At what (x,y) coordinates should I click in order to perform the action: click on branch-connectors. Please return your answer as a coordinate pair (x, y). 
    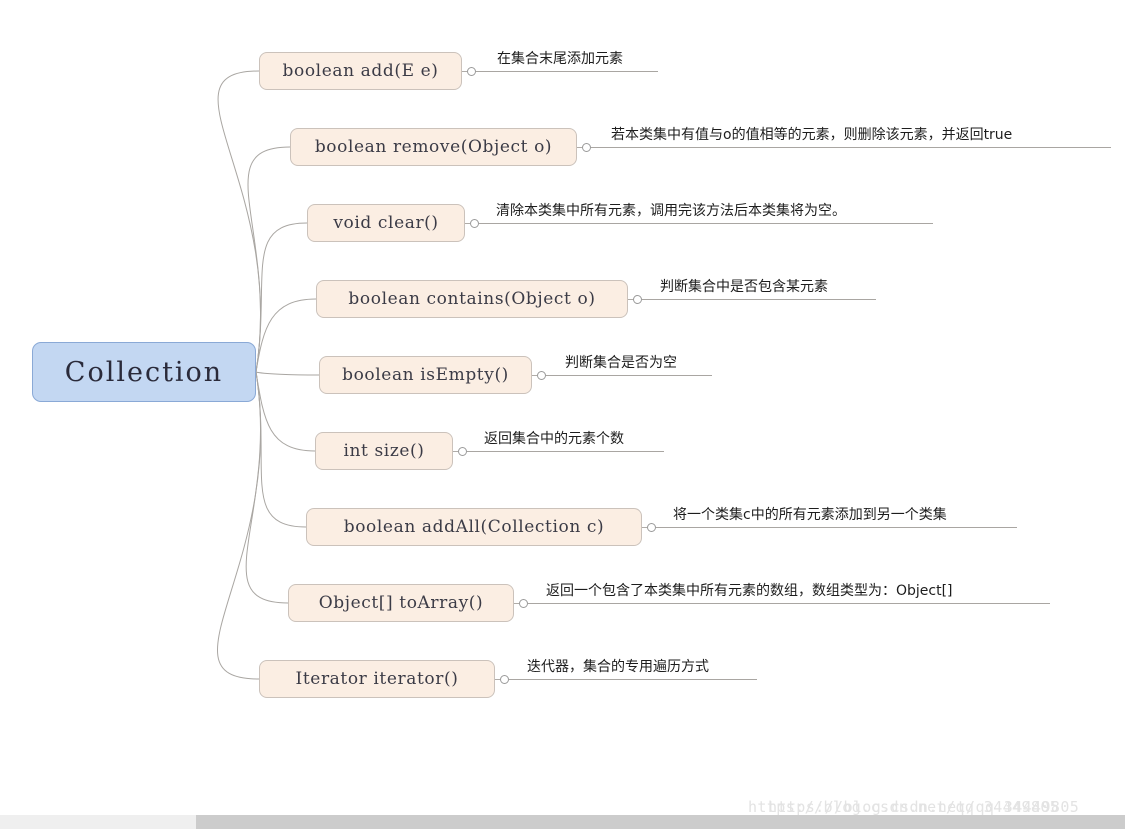
    Looking at the image, I should click on (268, 375).